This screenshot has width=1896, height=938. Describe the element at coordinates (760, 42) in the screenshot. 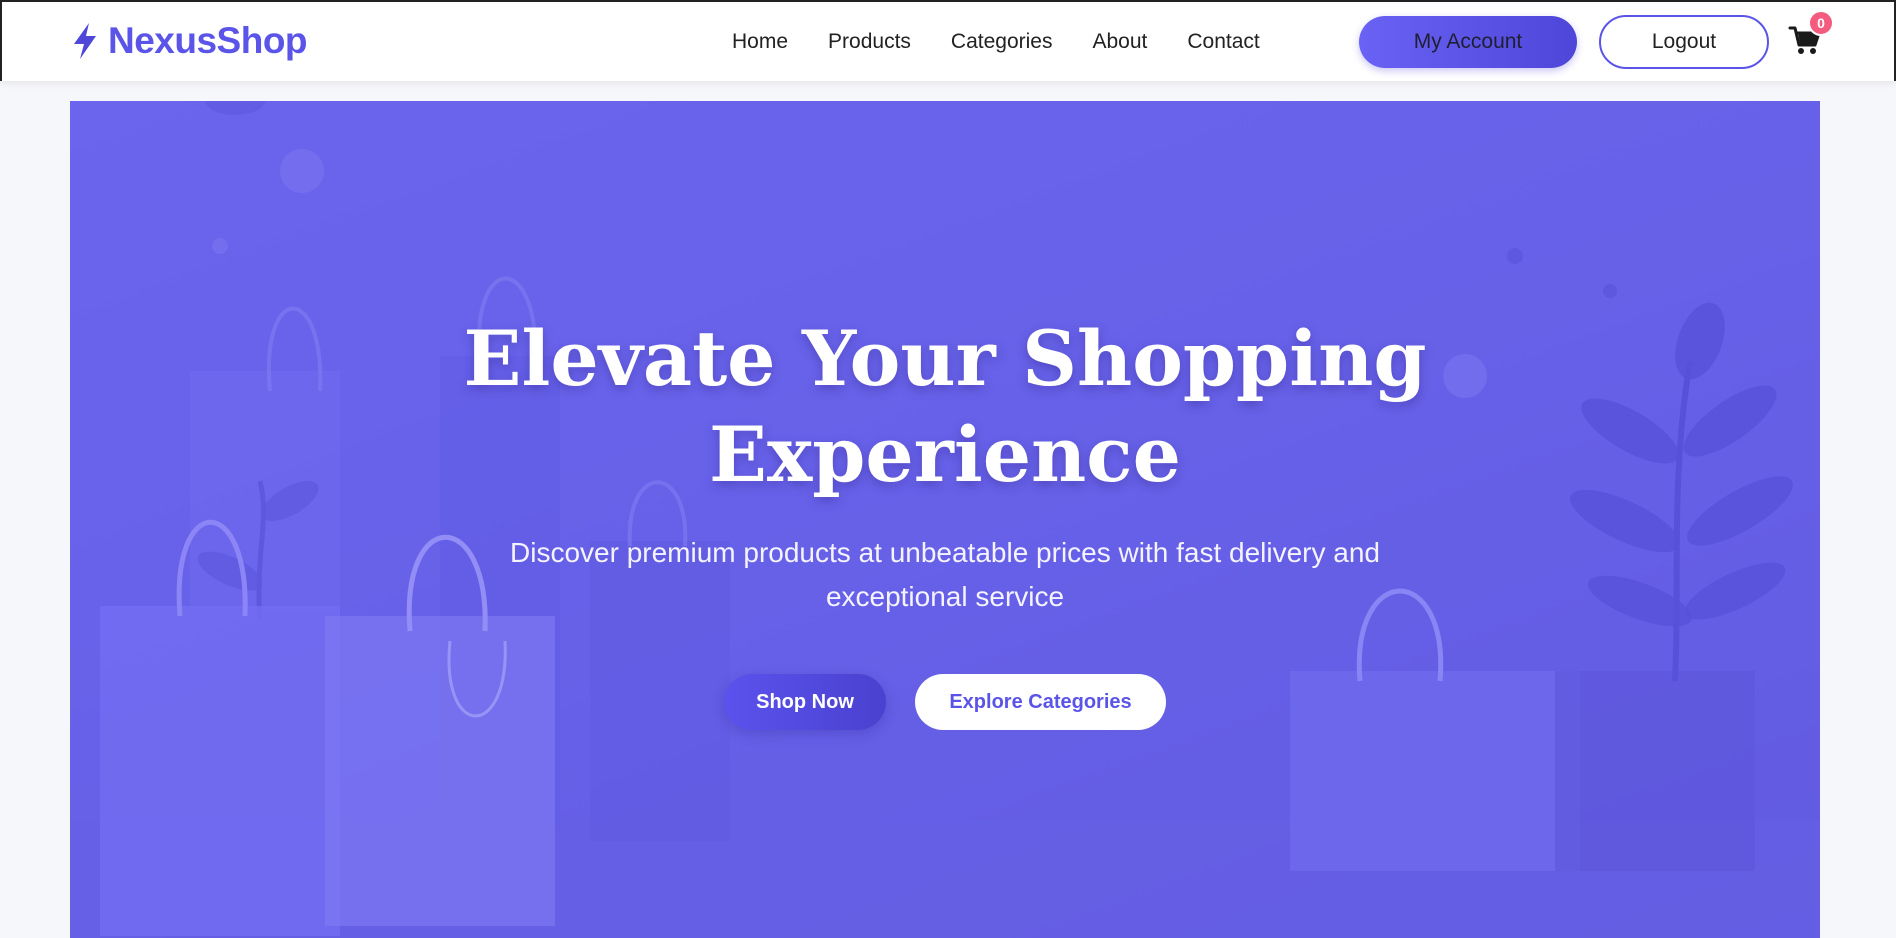

I see `nav-link-home: Home` at that location.